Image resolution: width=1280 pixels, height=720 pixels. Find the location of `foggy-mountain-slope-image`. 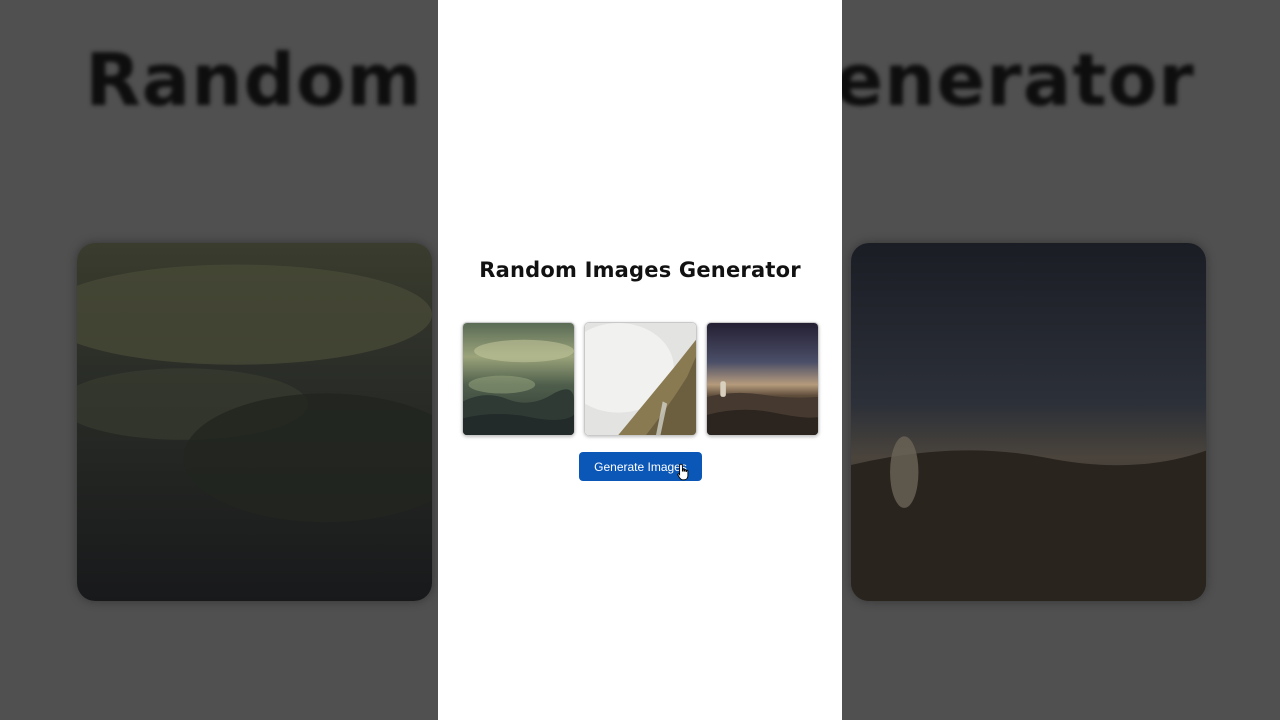

foggy-mountain-slope-image is located at coordinates (640, 379).